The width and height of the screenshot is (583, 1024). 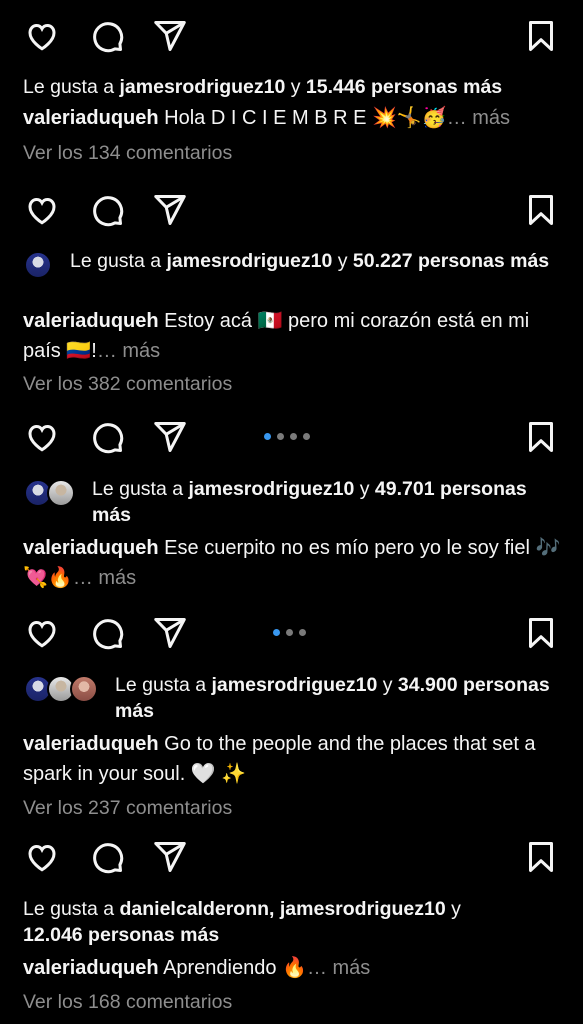 I want to click on view-comments-link: Ver los 134 comentarios, so click(x=127, y=153).